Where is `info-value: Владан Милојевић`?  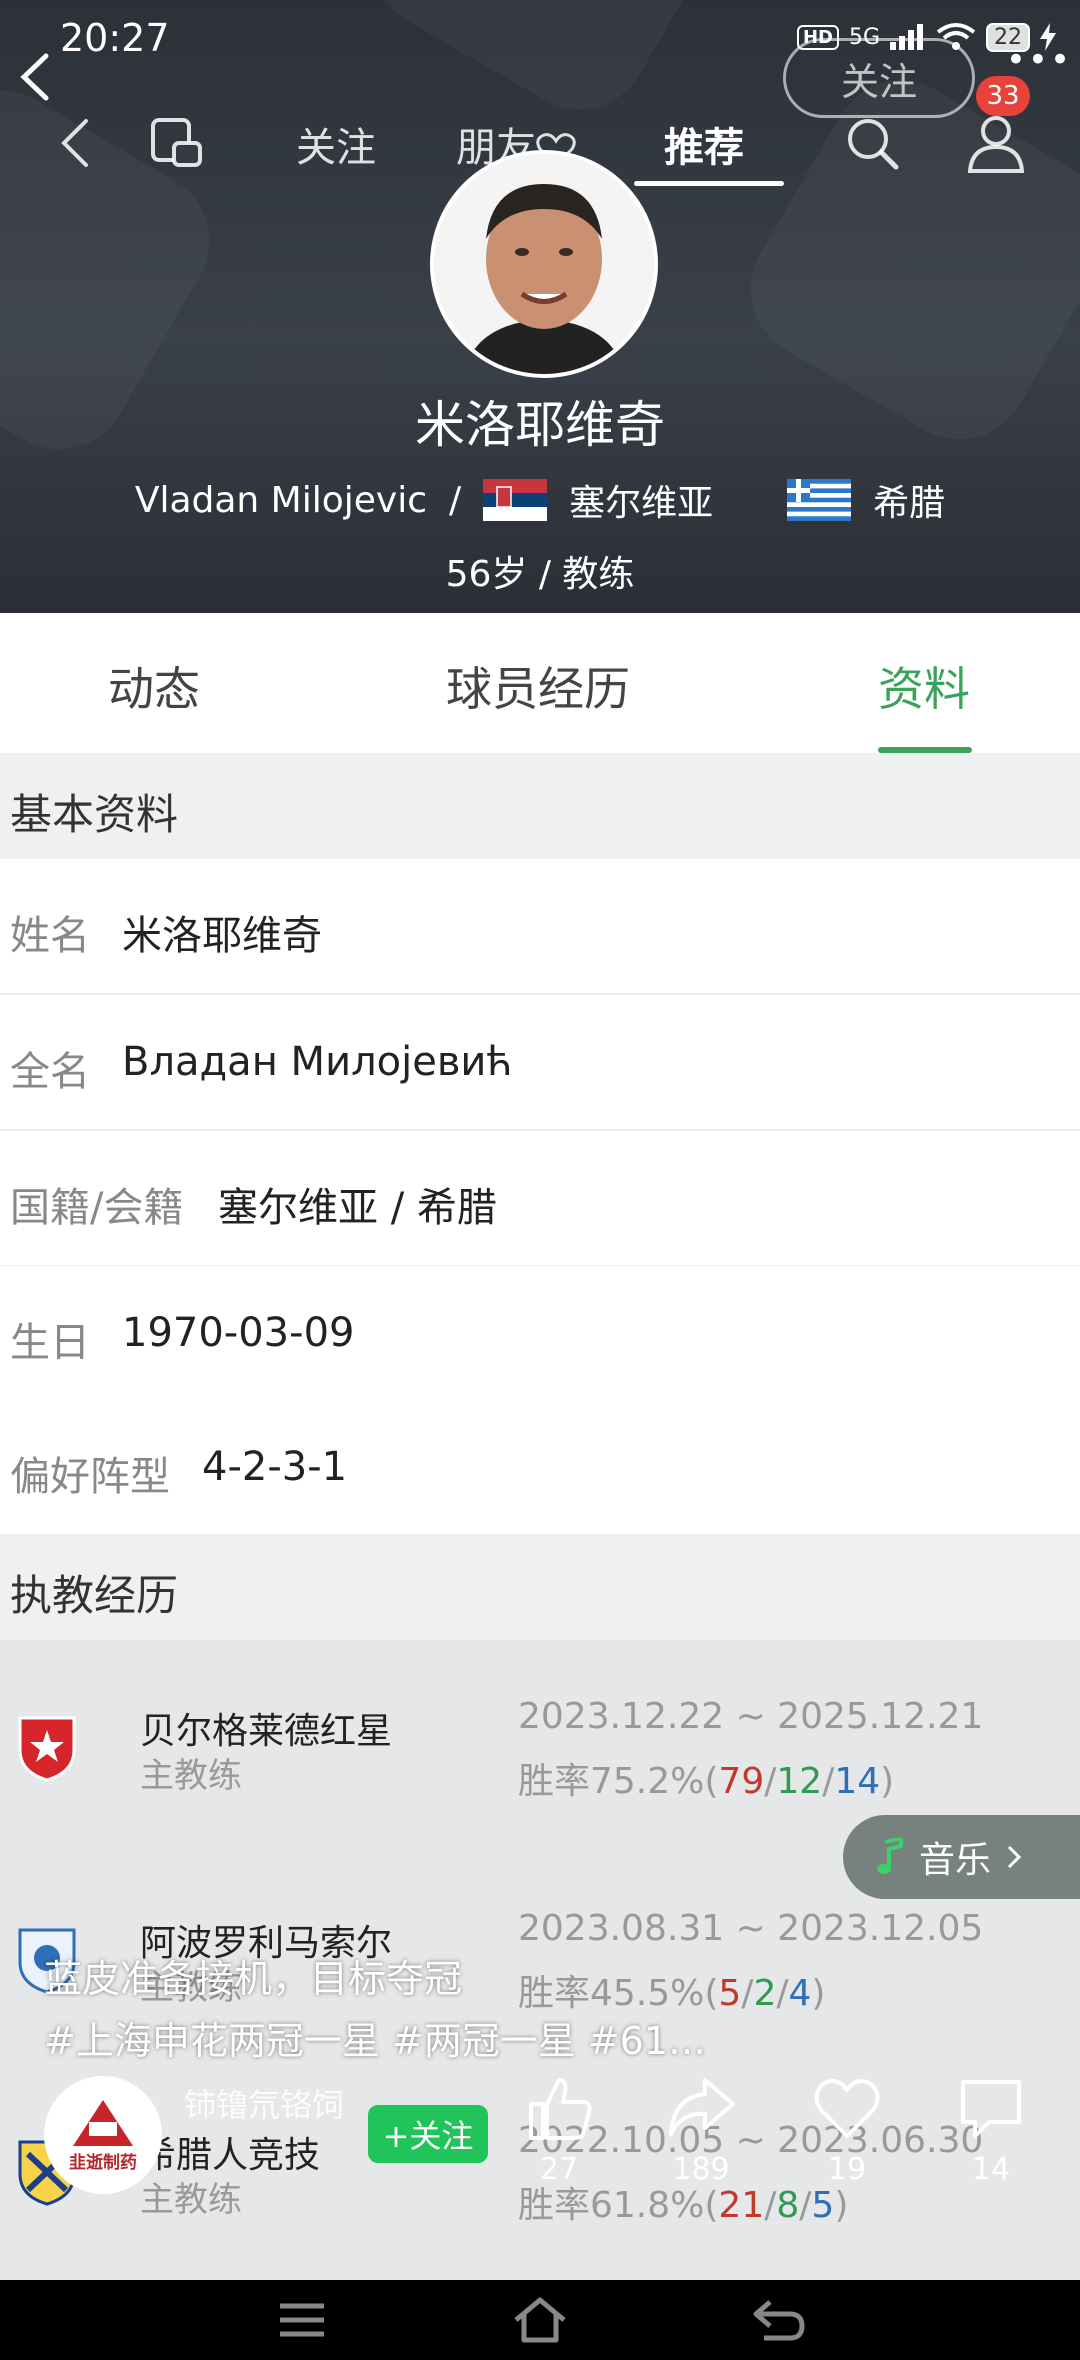 info-value: Владан Милојевић is located at coordinates (317, 1062).